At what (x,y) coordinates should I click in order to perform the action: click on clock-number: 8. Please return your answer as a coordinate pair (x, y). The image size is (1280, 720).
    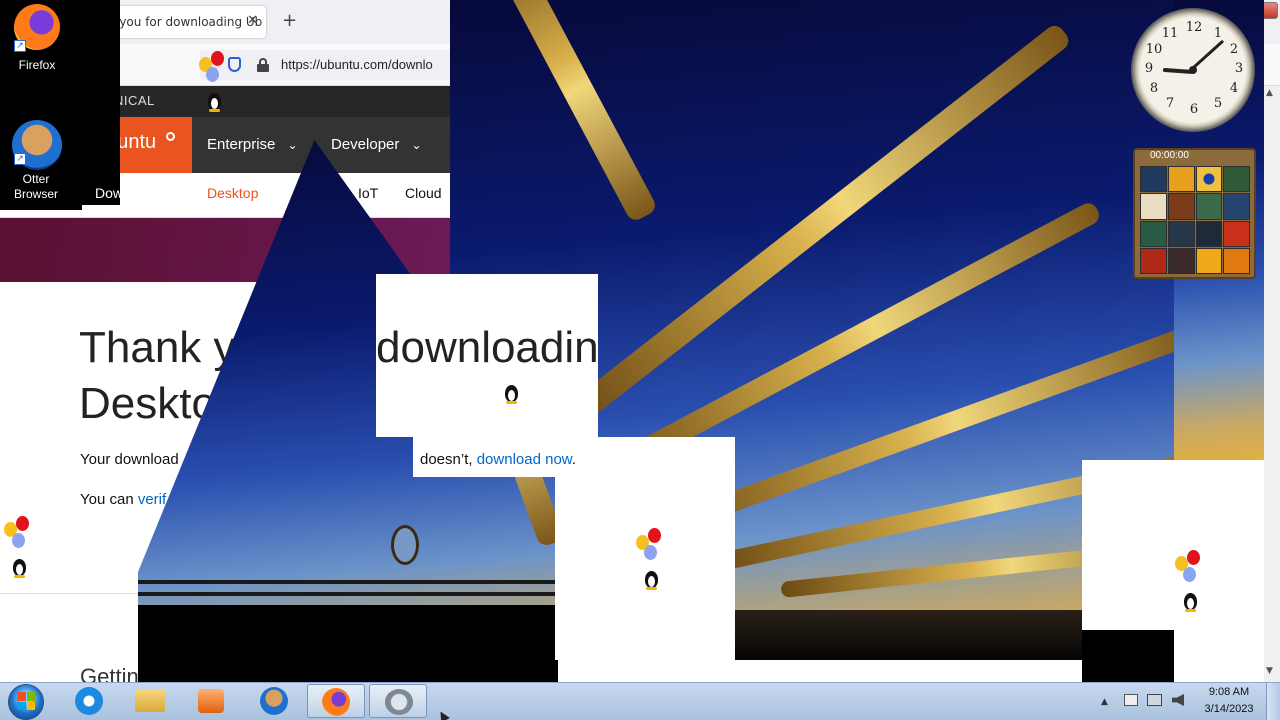
    Looking at the image, I should click on (1154, 88).